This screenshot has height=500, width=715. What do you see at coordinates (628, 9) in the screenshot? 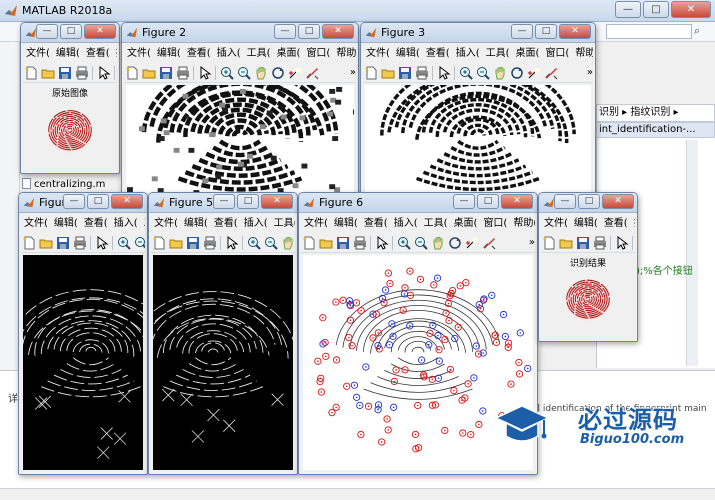
I see `main-minimize-button: —` at bounding box center [628, 9].